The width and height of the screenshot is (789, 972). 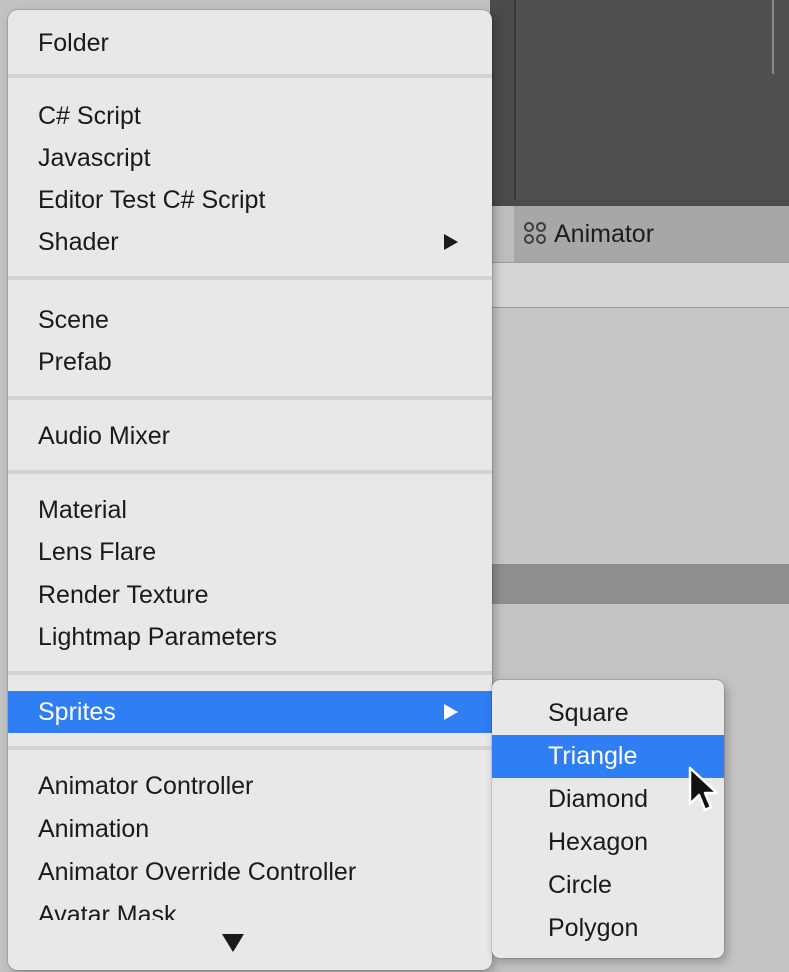 What do you see at coordinates (250, 362) in the screenshot?
I see `menu-item-prefab: Prefab` at bounding box center [250, 362].